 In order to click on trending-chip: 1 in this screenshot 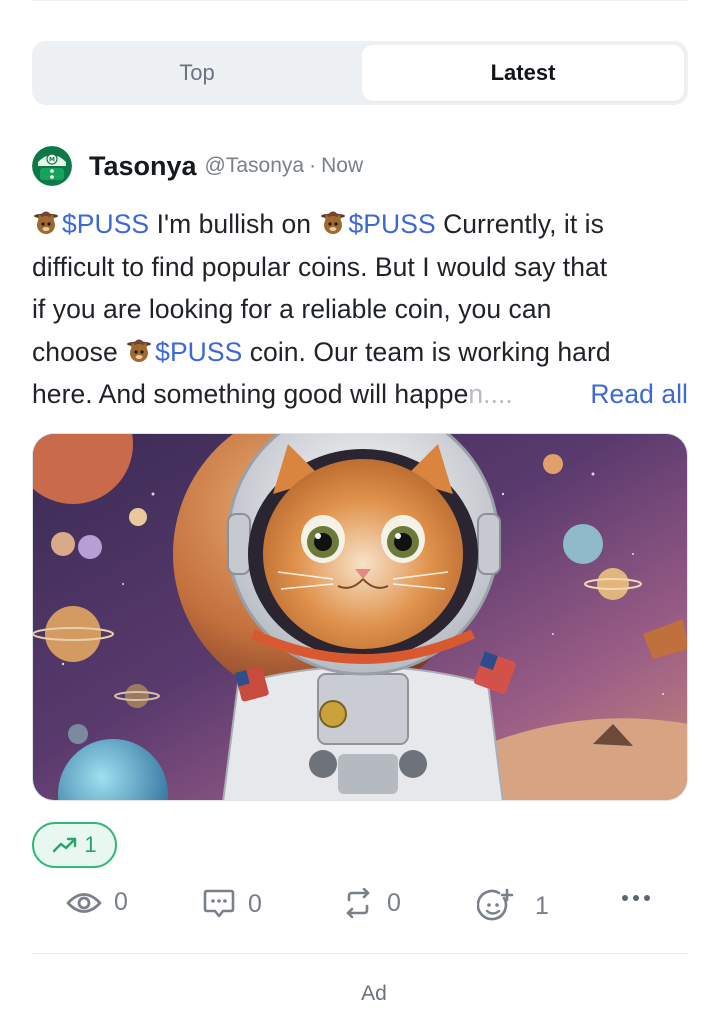, I will do `click(74, 845)`.